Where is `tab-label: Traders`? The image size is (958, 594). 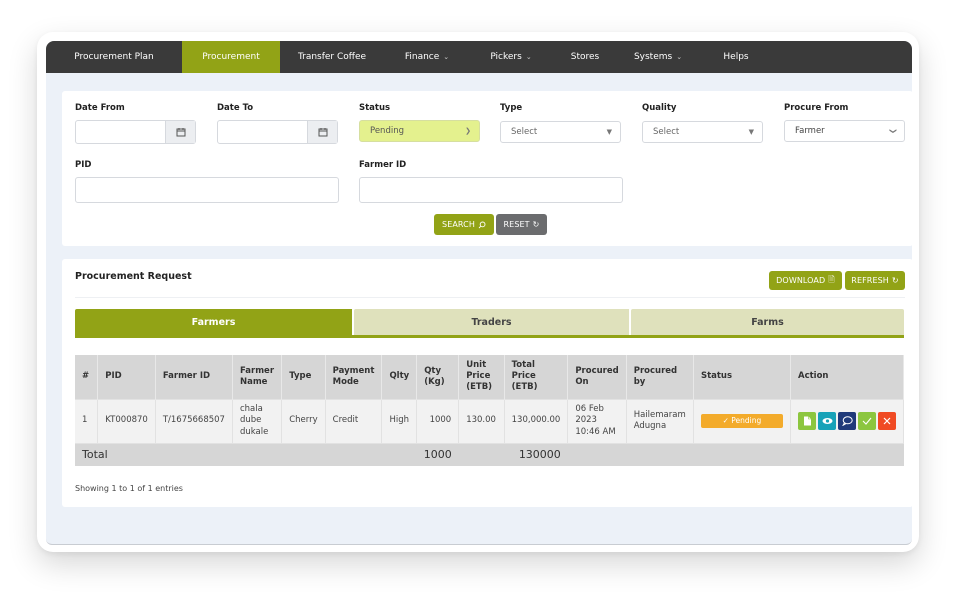
tab-label: Traders is located at coordinates (491, 322).